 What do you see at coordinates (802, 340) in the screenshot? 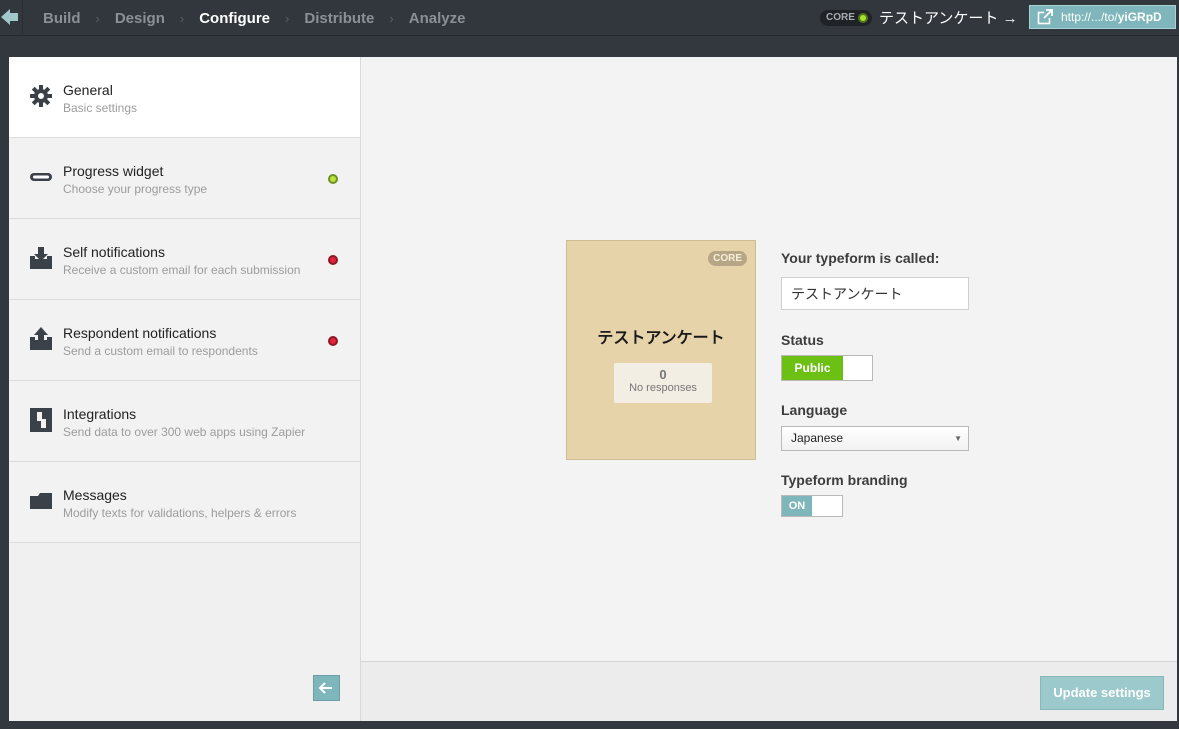
I see `status-label: Status` at bounding box center [802, 340].